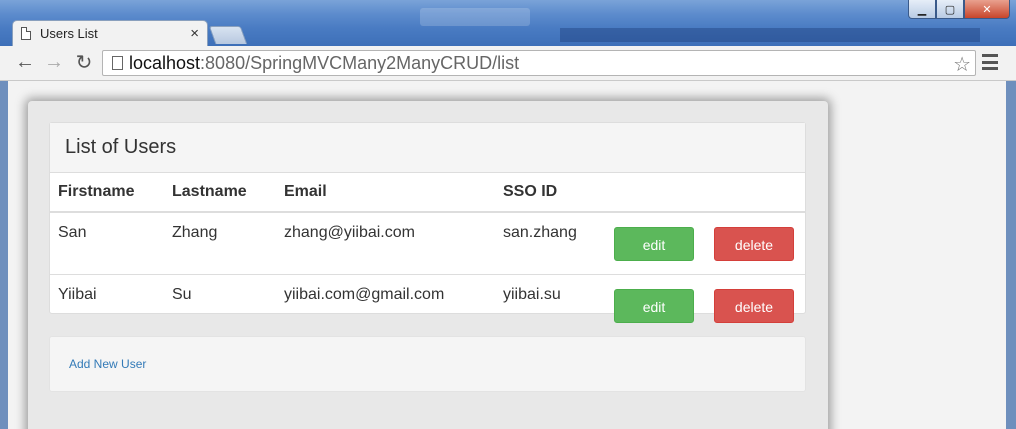 The image size is (1016, 429). I want to click on add-user-well: Add New User, so click(427, 364).